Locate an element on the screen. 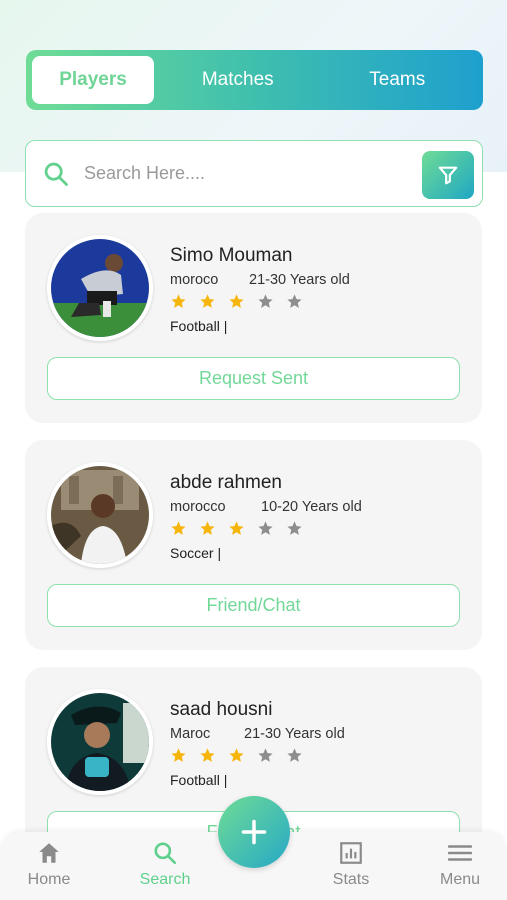 The width and height of the screenshot is (507, 900). filter-icon is located at coordinates (448, 175).